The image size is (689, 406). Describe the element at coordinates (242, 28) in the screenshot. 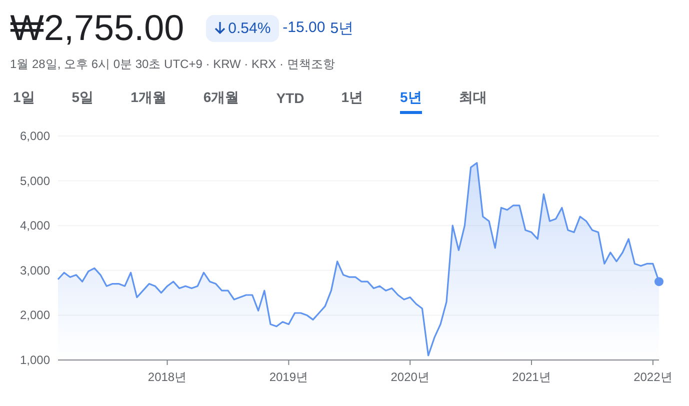

I see `change-percent-badge: 0.54%` at that location.